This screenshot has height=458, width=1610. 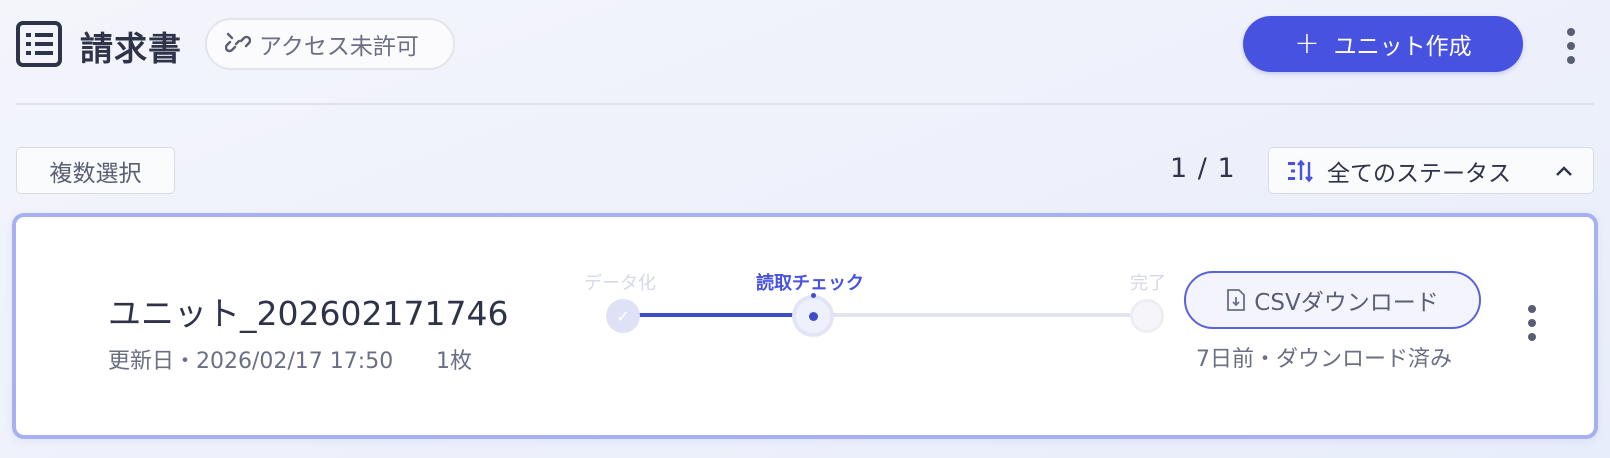 I want to click on progress-line-remaining, so click(x=982, y=315).